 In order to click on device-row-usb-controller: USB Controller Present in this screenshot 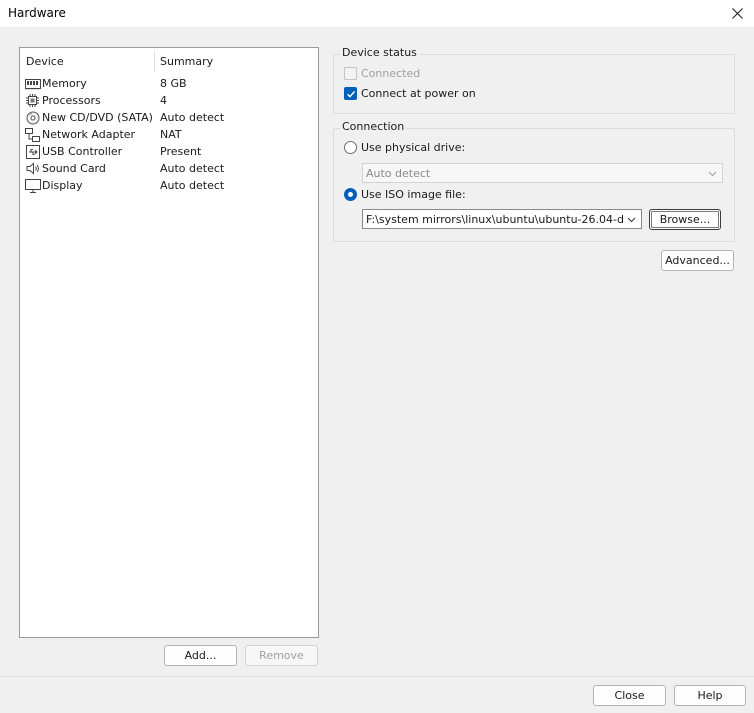, I will do `click(170, 151)`.